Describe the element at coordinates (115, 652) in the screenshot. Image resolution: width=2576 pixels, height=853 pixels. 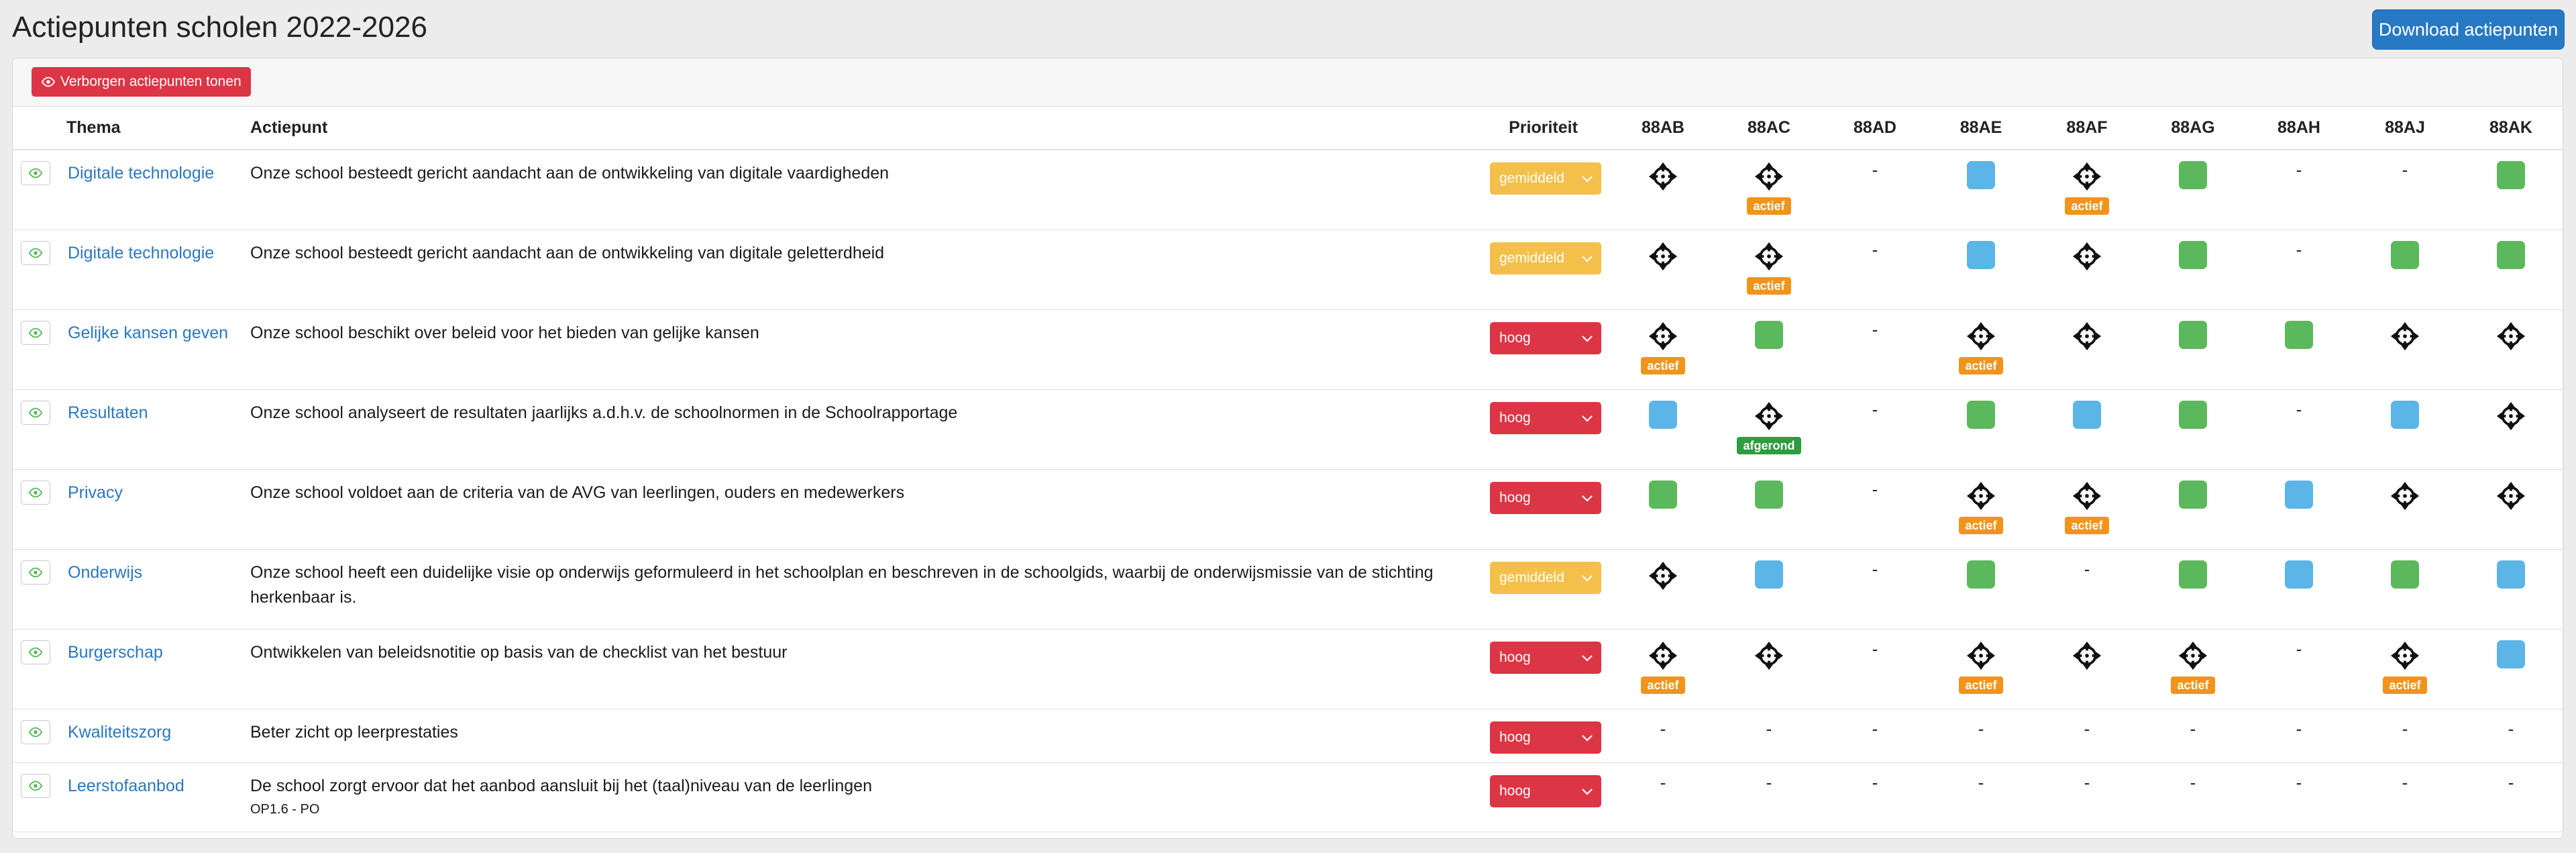
I see `thema-link: Burgerschap` at that location.